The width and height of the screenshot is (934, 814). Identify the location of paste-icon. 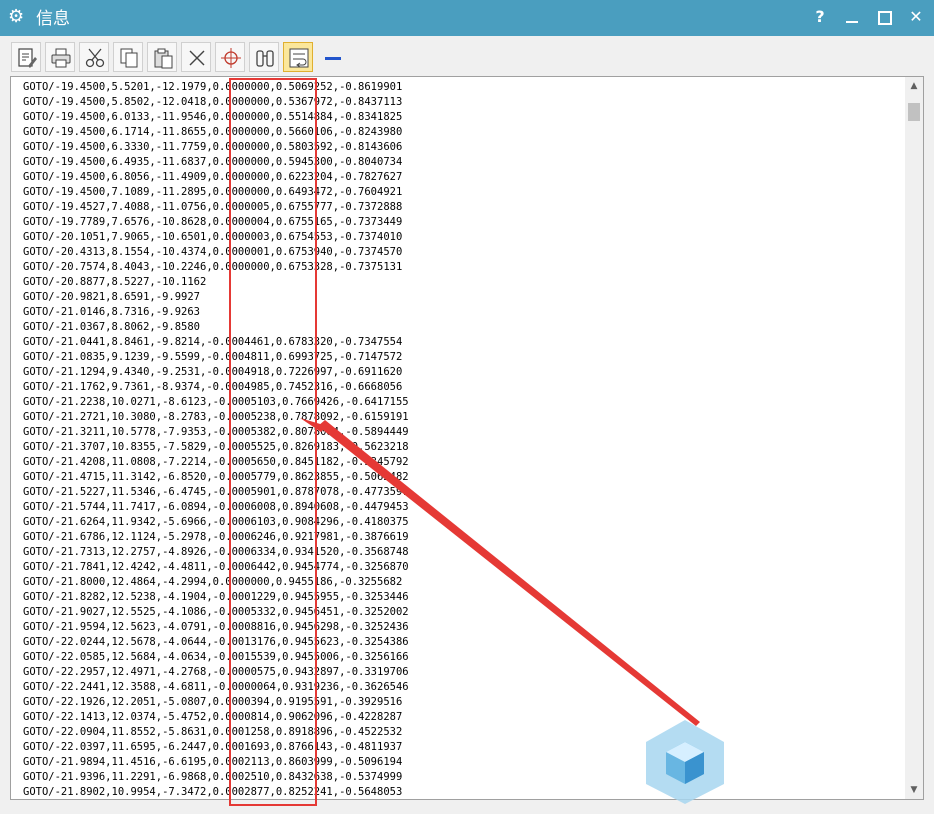
(163, 58).